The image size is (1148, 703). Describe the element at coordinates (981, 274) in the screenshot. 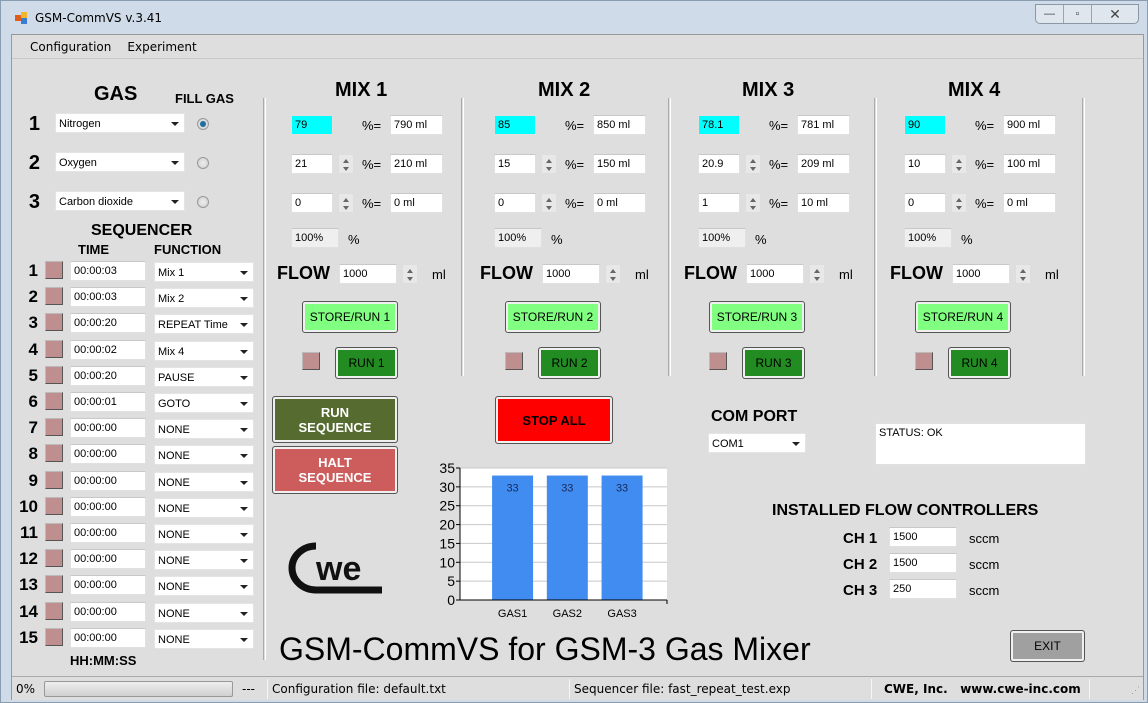

I see `mix-4-flow-input: 1000` at that location.